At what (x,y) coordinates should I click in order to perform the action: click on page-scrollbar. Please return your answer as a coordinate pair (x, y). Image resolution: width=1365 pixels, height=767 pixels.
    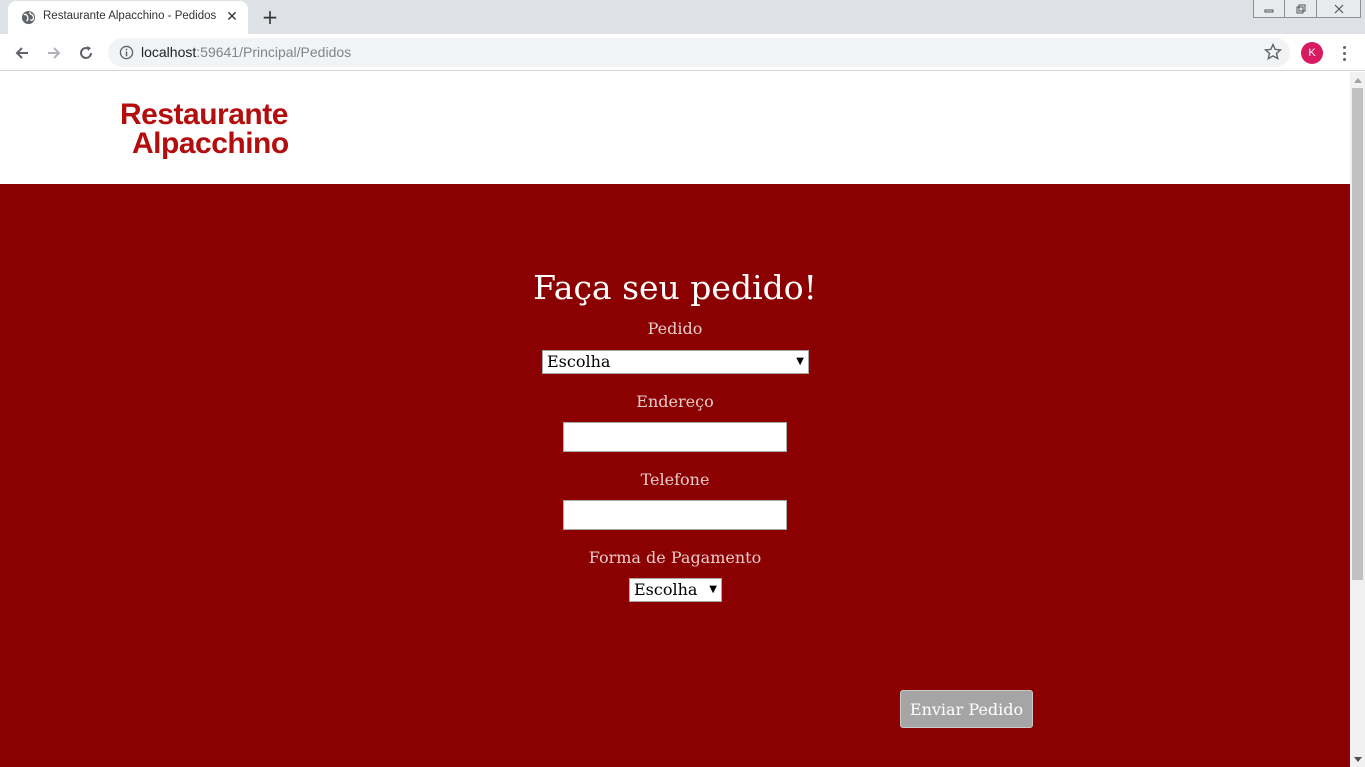
    Looking at the image, I should click on (1357, 419).